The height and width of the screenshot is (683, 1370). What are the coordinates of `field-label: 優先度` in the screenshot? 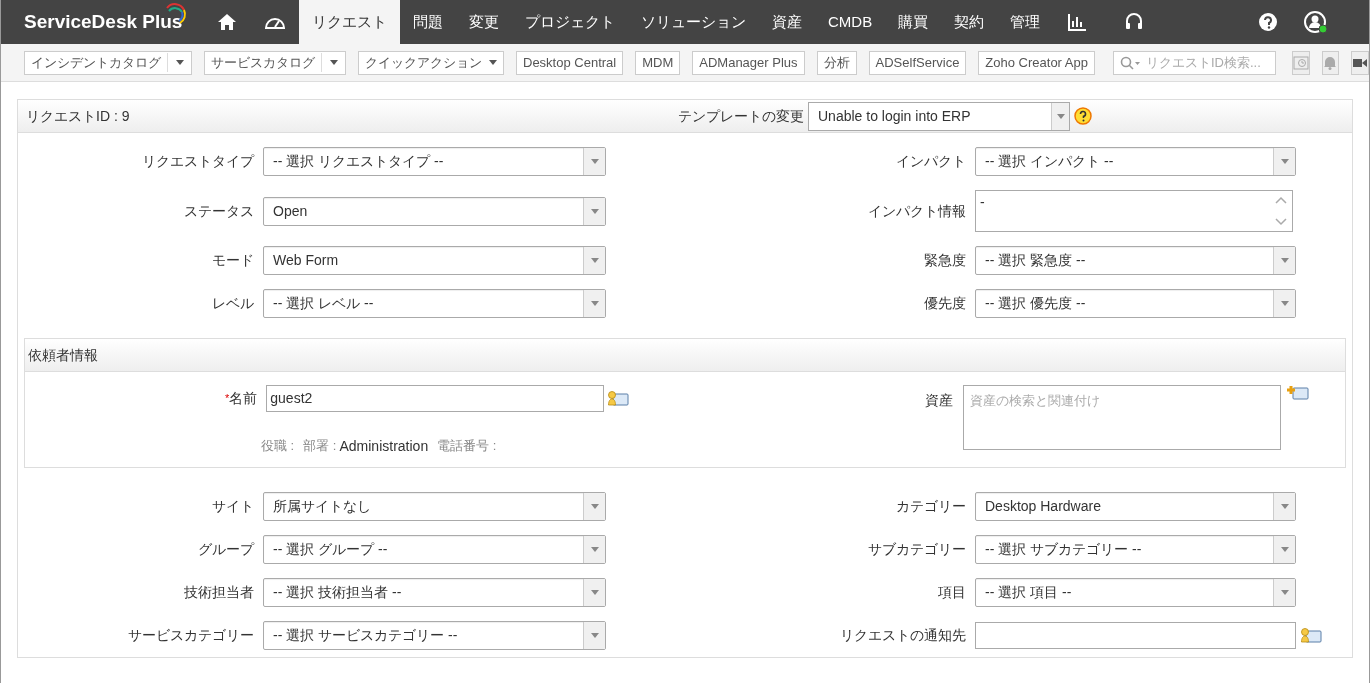 It's located at (944, 303).